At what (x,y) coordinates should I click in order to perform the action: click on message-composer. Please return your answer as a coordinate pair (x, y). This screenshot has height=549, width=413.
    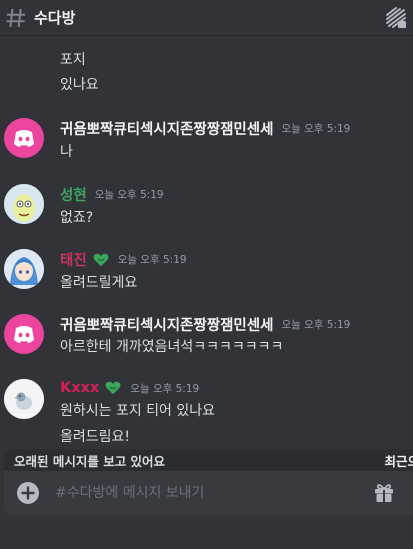
    Looking at the image, I should click on (208, 493).